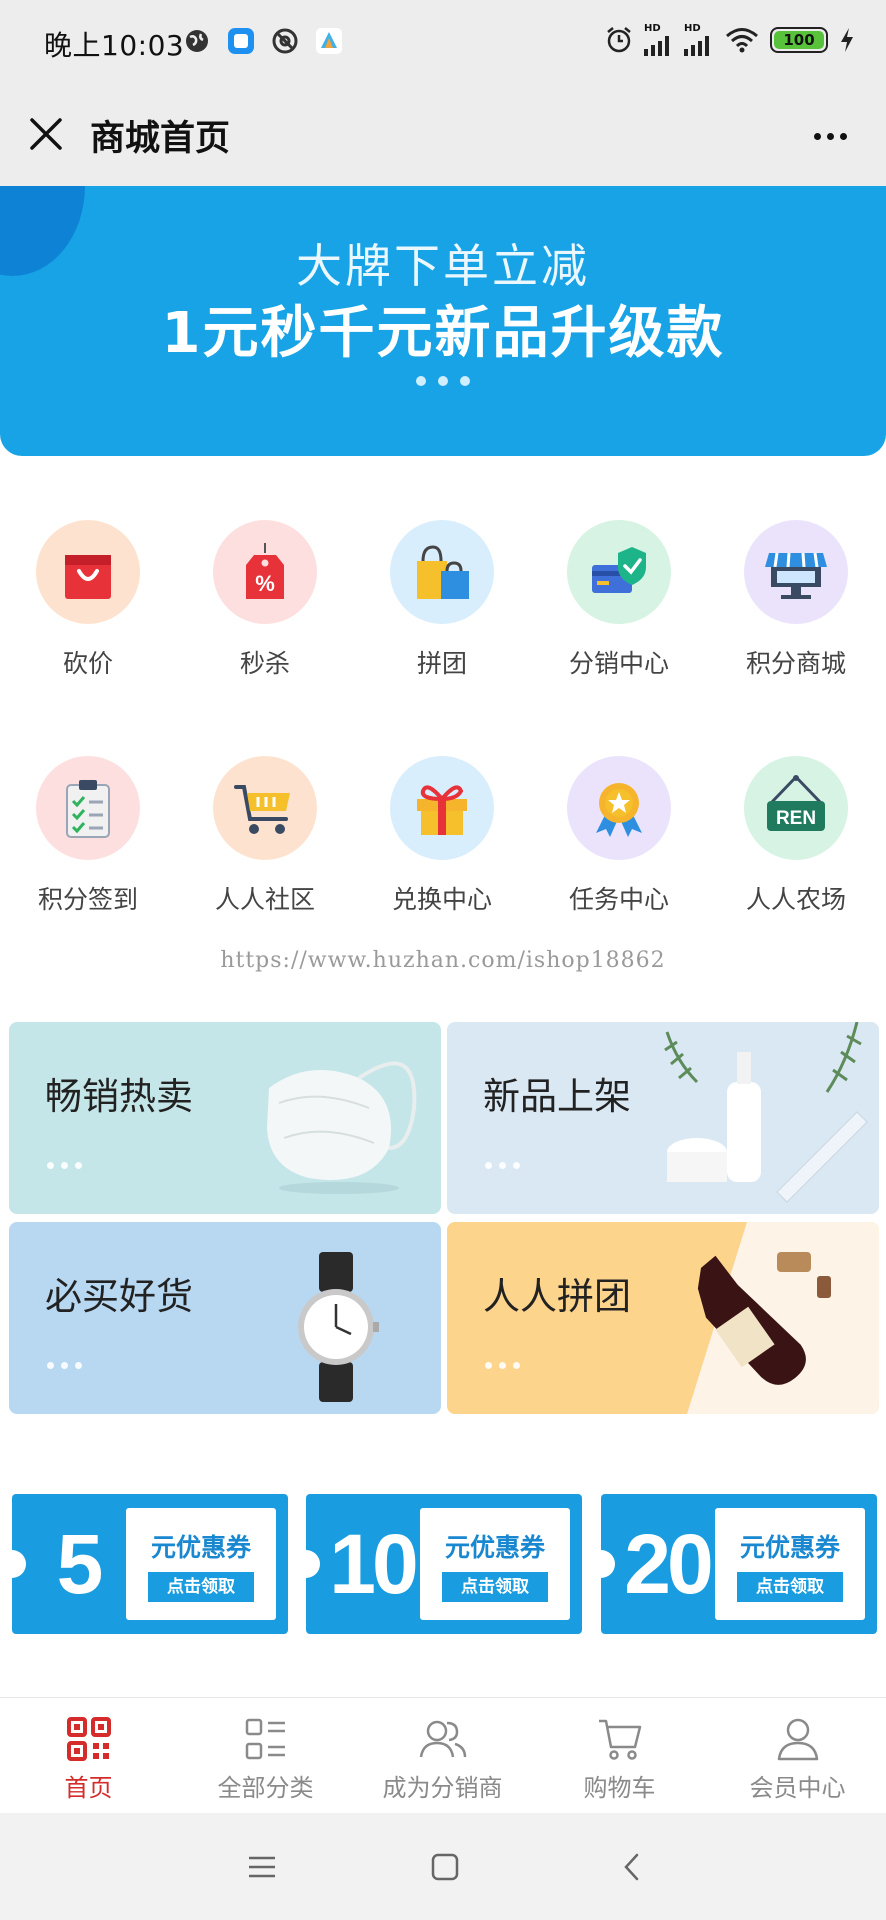 The image size is (886, 1920). What do you see at coordinates (796, 575) in the screenshot?
I see `storefront-icon` at bounding box center [796, 575].